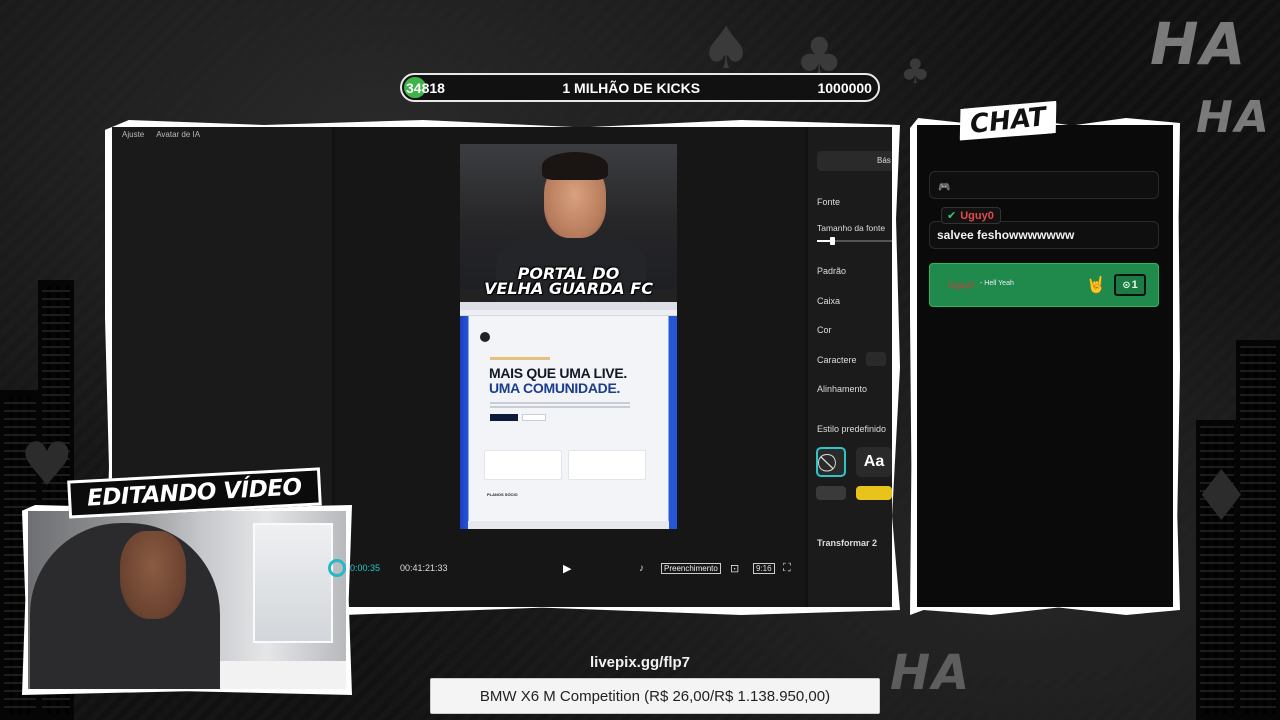 The height and width of the screenshot is (720, 1280). What do you see at coordinates (832, 241) in the screenshot?
I see `slider-handle` at bounding box center [832, 241].